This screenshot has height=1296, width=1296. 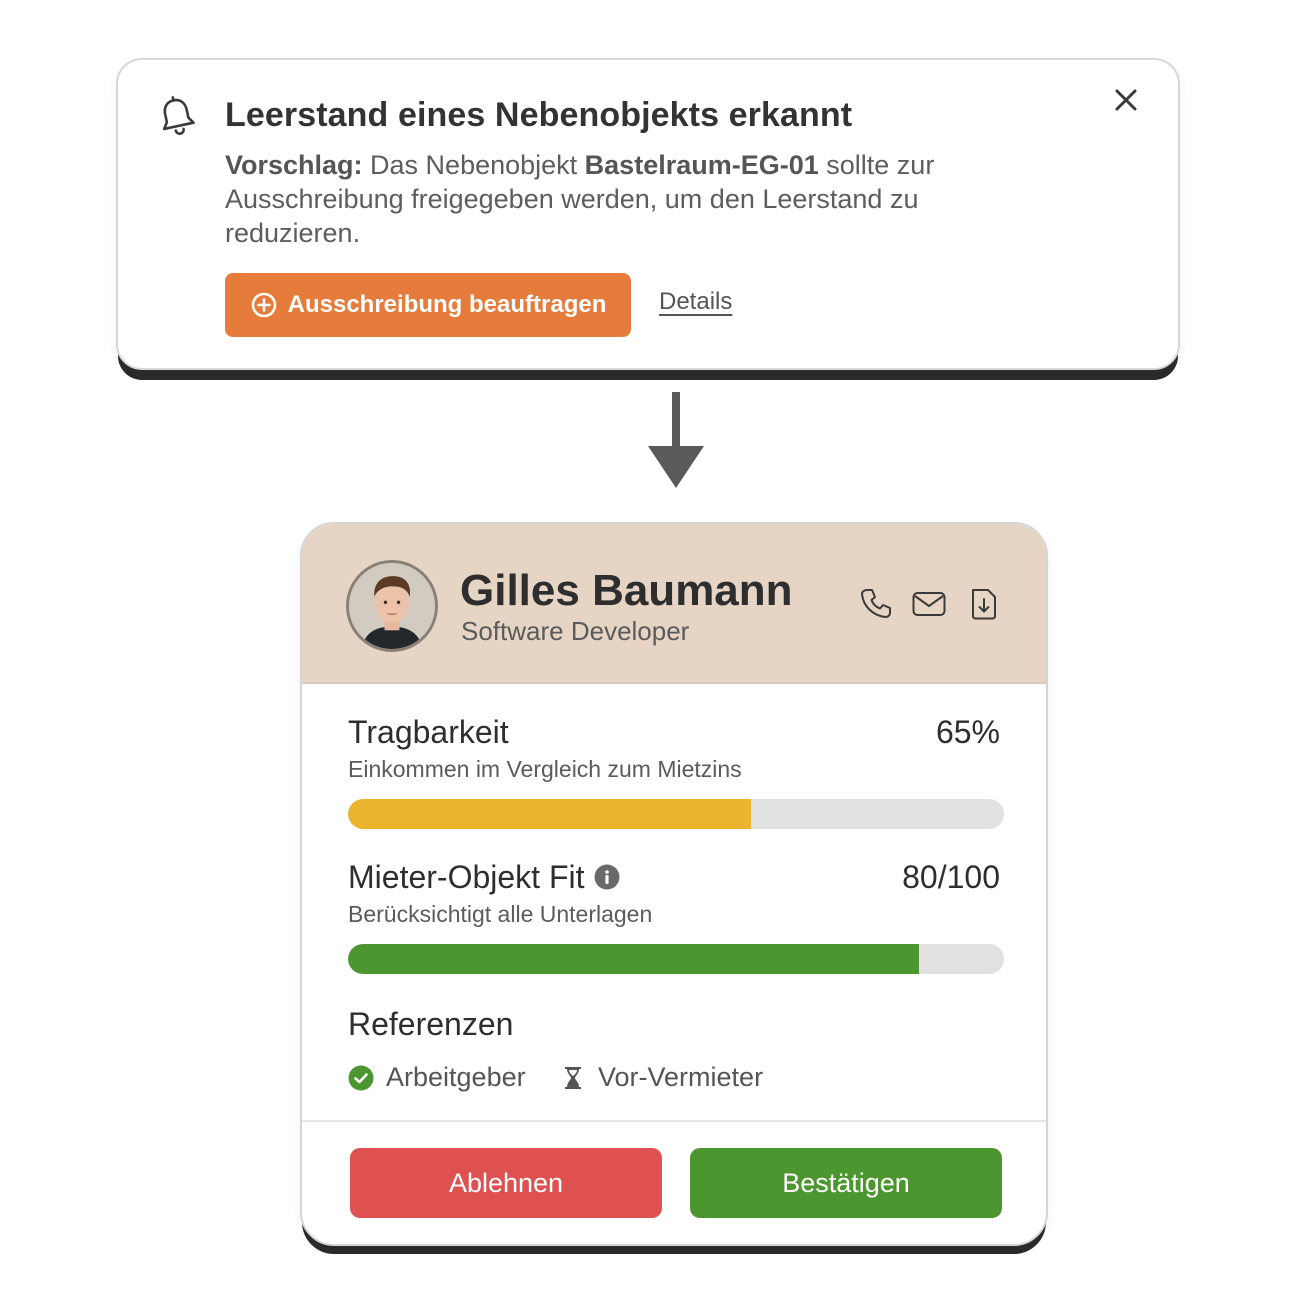 I want to click on details-link: Details, so click(x=695, y=302).